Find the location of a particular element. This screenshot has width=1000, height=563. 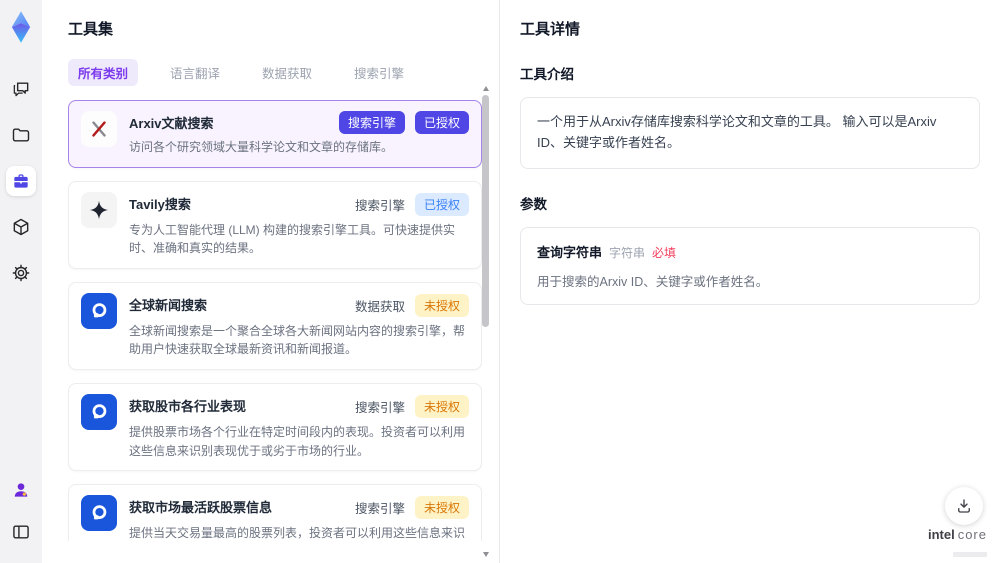

param-header: 查询字符串 字符串 必填 is located at coordinates (750, 252).